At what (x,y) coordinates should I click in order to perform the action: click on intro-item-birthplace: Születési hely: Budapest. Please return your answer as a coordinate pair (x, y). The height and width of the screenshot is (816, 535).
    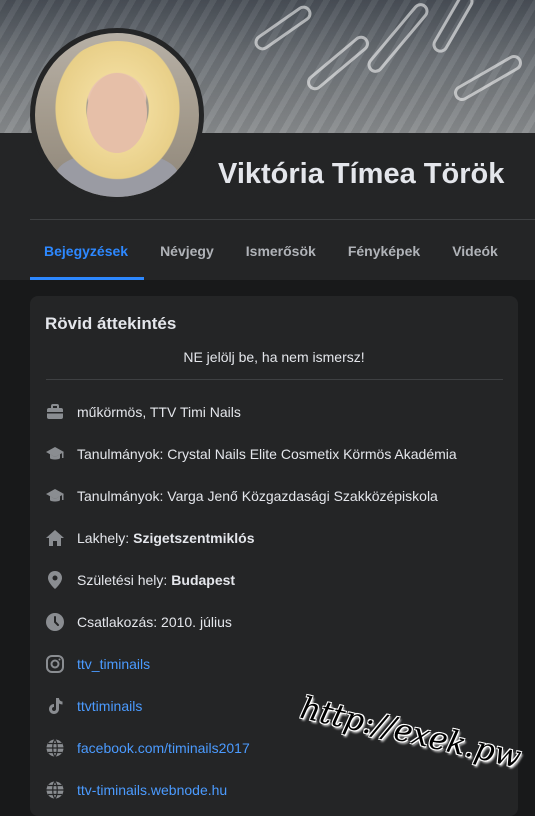
    Looking at the image, I should click on (140, 580).